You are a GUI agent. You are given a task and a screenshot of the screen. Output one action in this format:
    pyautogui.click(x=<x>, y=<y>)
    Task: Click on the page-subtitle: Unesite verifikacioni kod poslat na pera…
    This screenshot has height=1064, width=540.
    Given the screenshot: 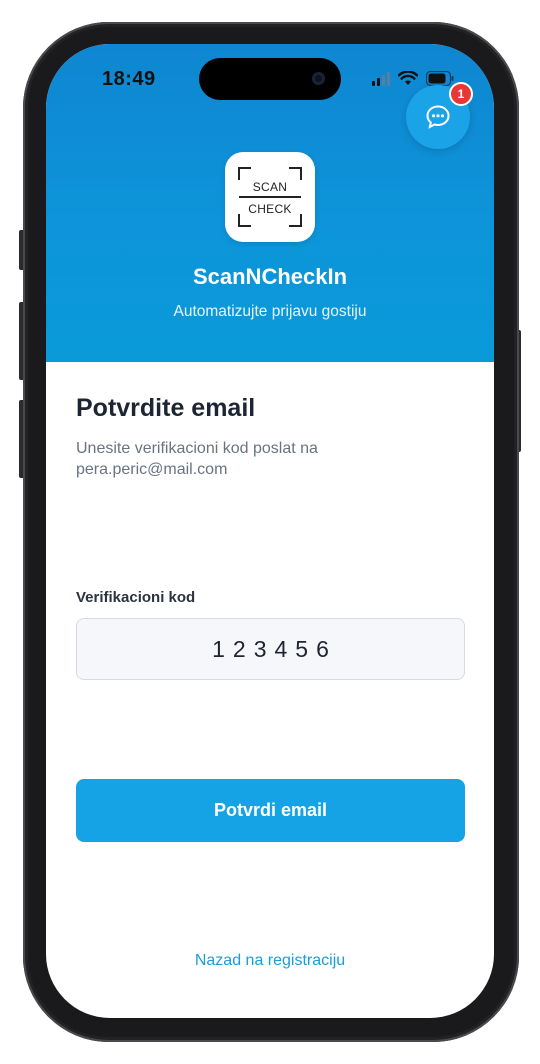 What is the action you would take?
    pyautogui.click(x=197, y=459)
    